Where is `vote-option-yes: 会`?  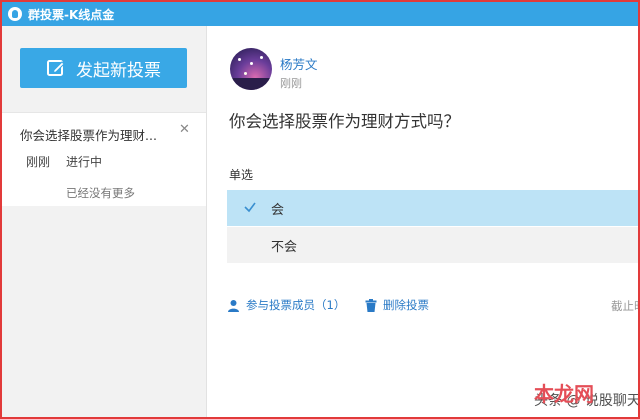
vote-option-yes: 会 is located at coordinates (432, 208).